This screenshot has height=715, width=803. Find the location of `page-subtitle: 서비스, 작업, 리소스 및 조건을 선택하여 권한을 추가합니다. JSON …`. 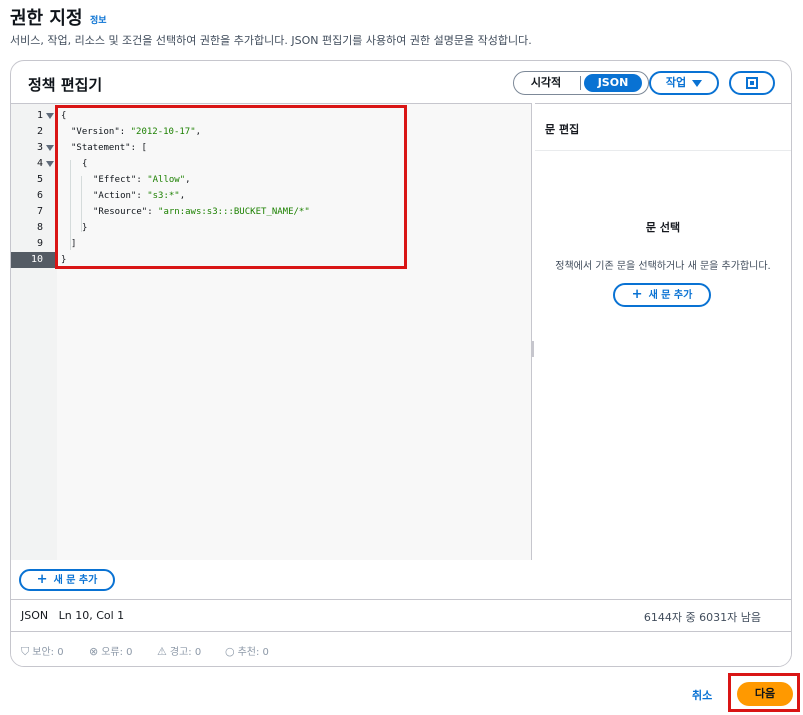

page-subtitle: 서비스, 작업, 리소스 및 조건을 선택하여 권한을 추가합니다. JSON … is located at coordinates (271, 40).